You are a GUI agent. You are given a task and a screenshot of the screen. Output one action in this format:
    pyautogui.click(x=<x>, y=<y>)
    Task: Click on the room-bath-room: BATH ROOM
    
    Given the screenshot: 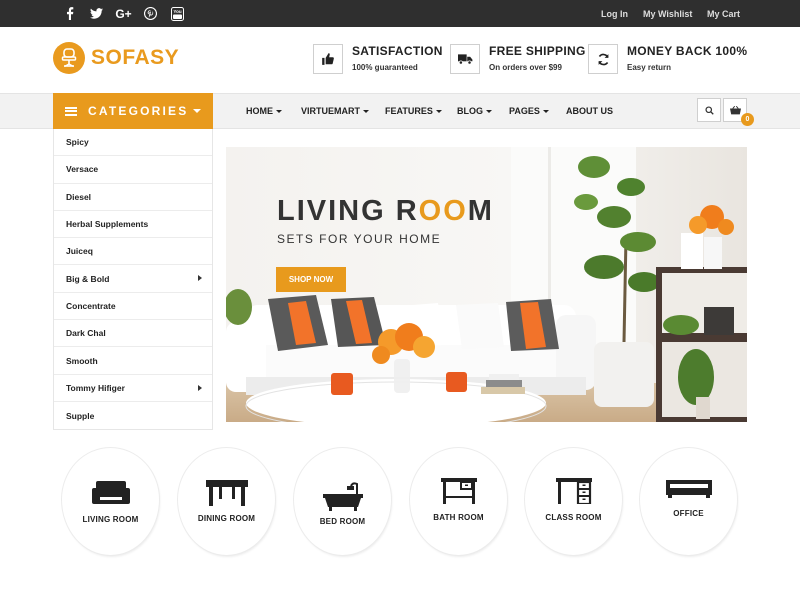 What is the action you would take?
    pyautogui.click(x=458, y=501)
    